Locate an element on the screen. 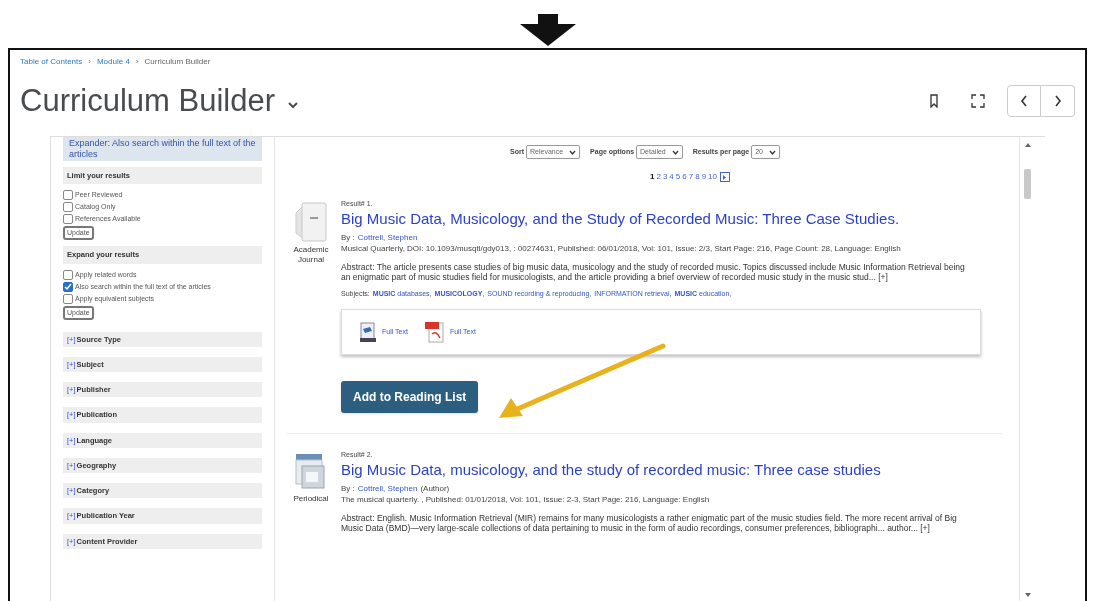  page-title: Curriculum Builder is located at coordinates (147, 100).